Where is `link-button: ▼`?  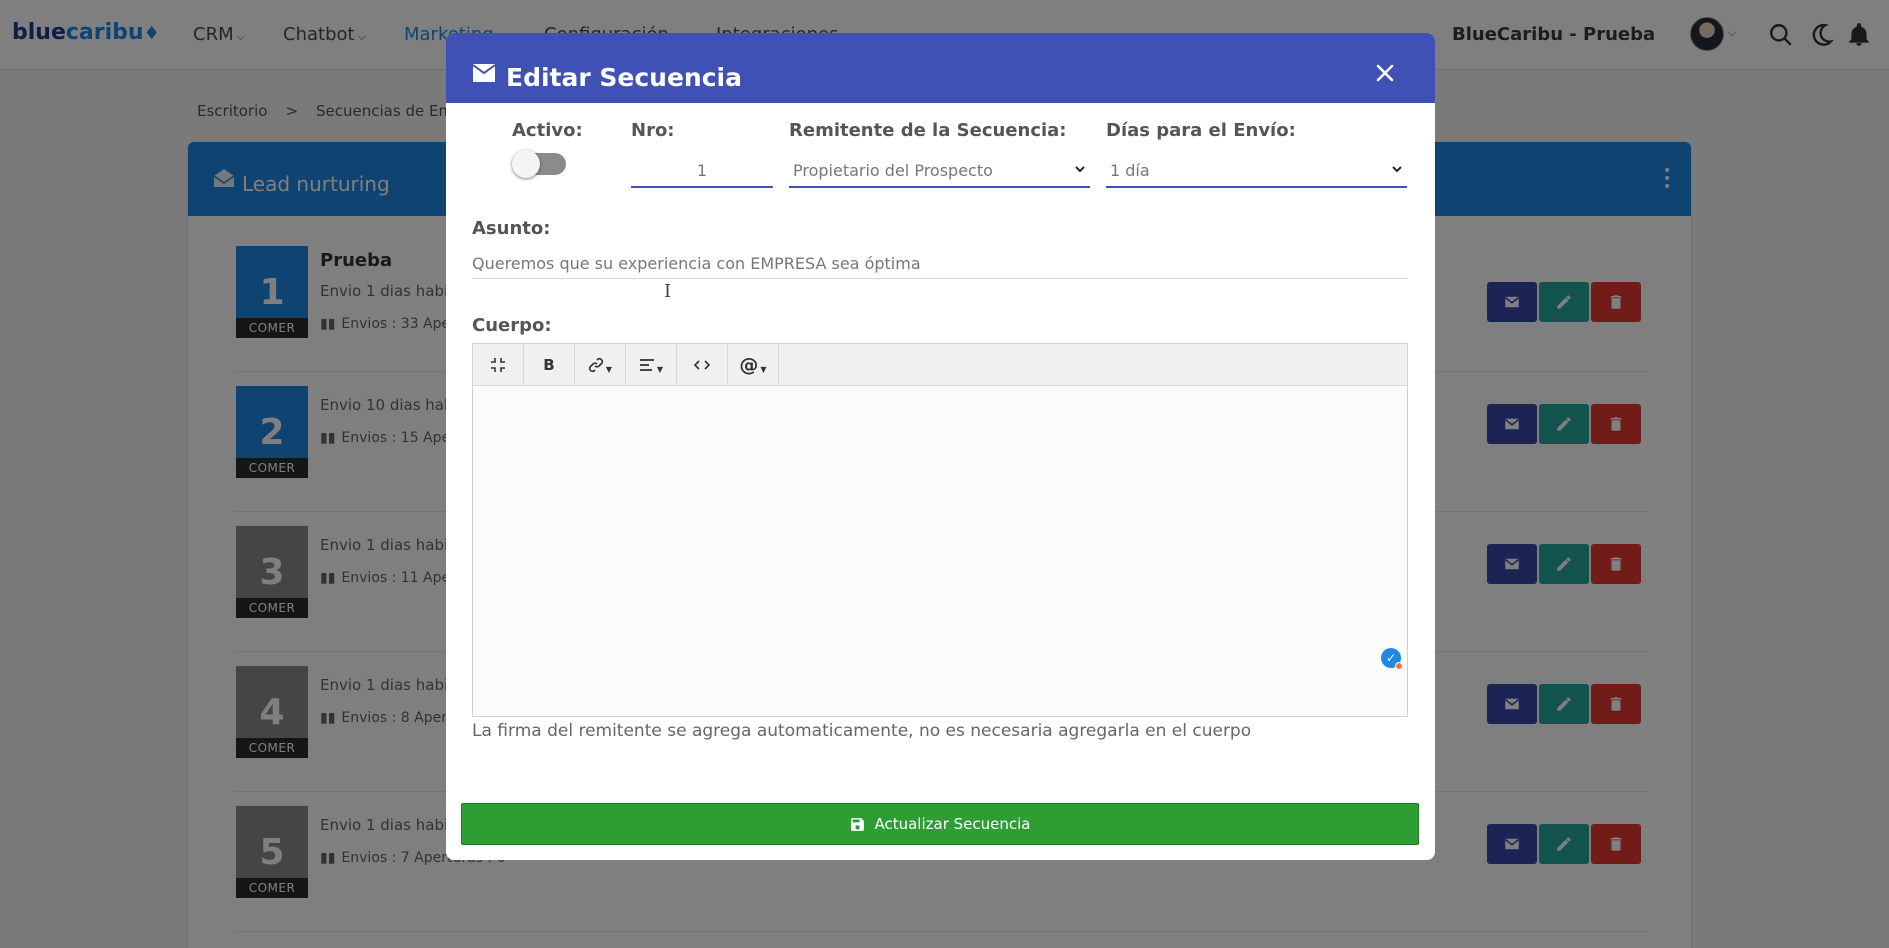
link-button: ▼ is located at coordinates (600, 364).